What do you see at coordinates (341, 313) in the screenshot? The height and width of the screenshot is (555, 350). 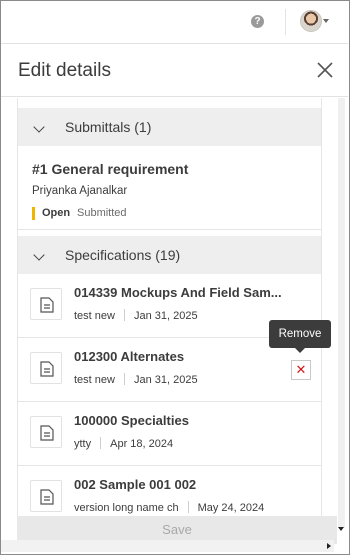 I see `scrollbar-thumb` at bounding box center [341, 313].